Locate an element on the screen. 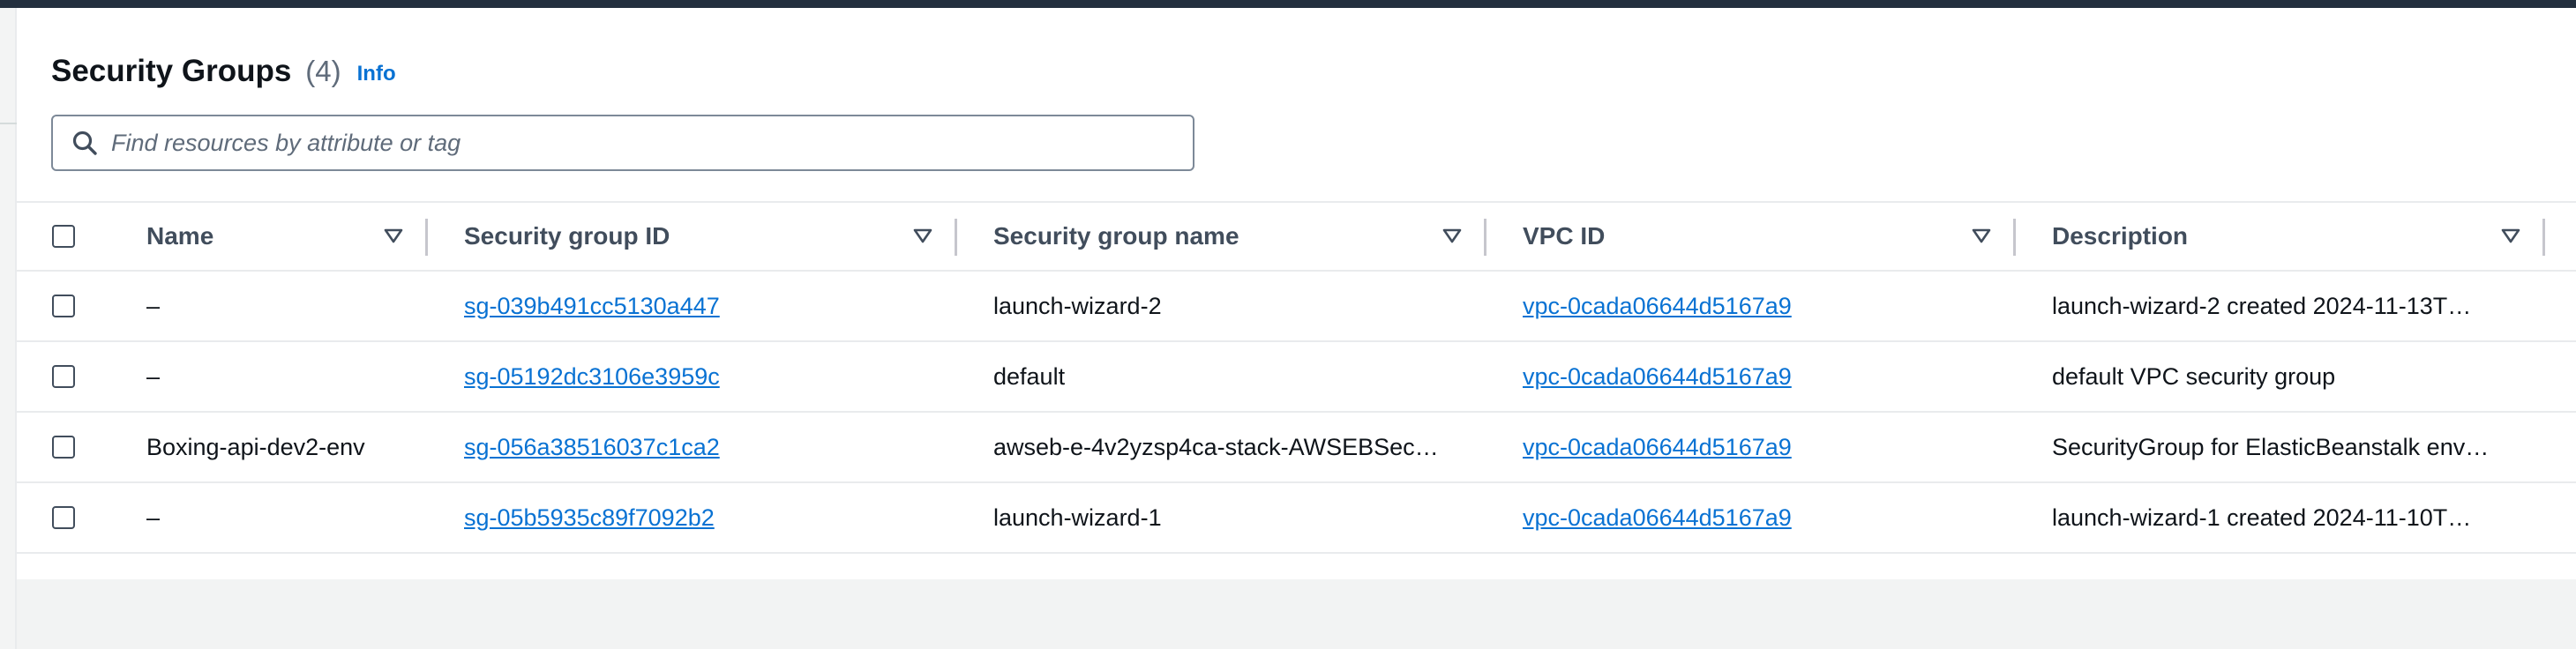  resource-count: (4) is located at coordinates (323, 71).